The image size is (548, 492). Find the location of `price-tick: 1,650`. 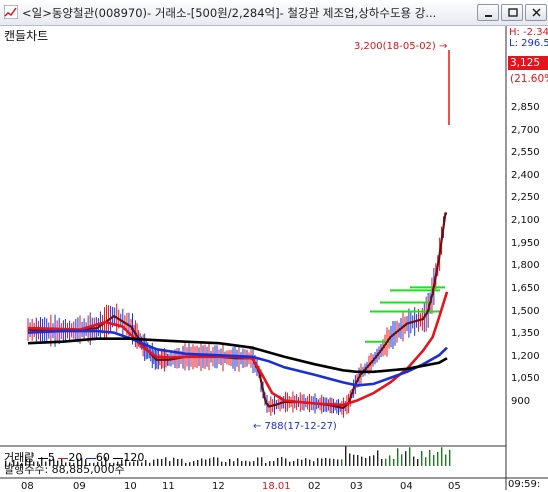

price-tick: 1,650 is located at coordinates (525, 288).